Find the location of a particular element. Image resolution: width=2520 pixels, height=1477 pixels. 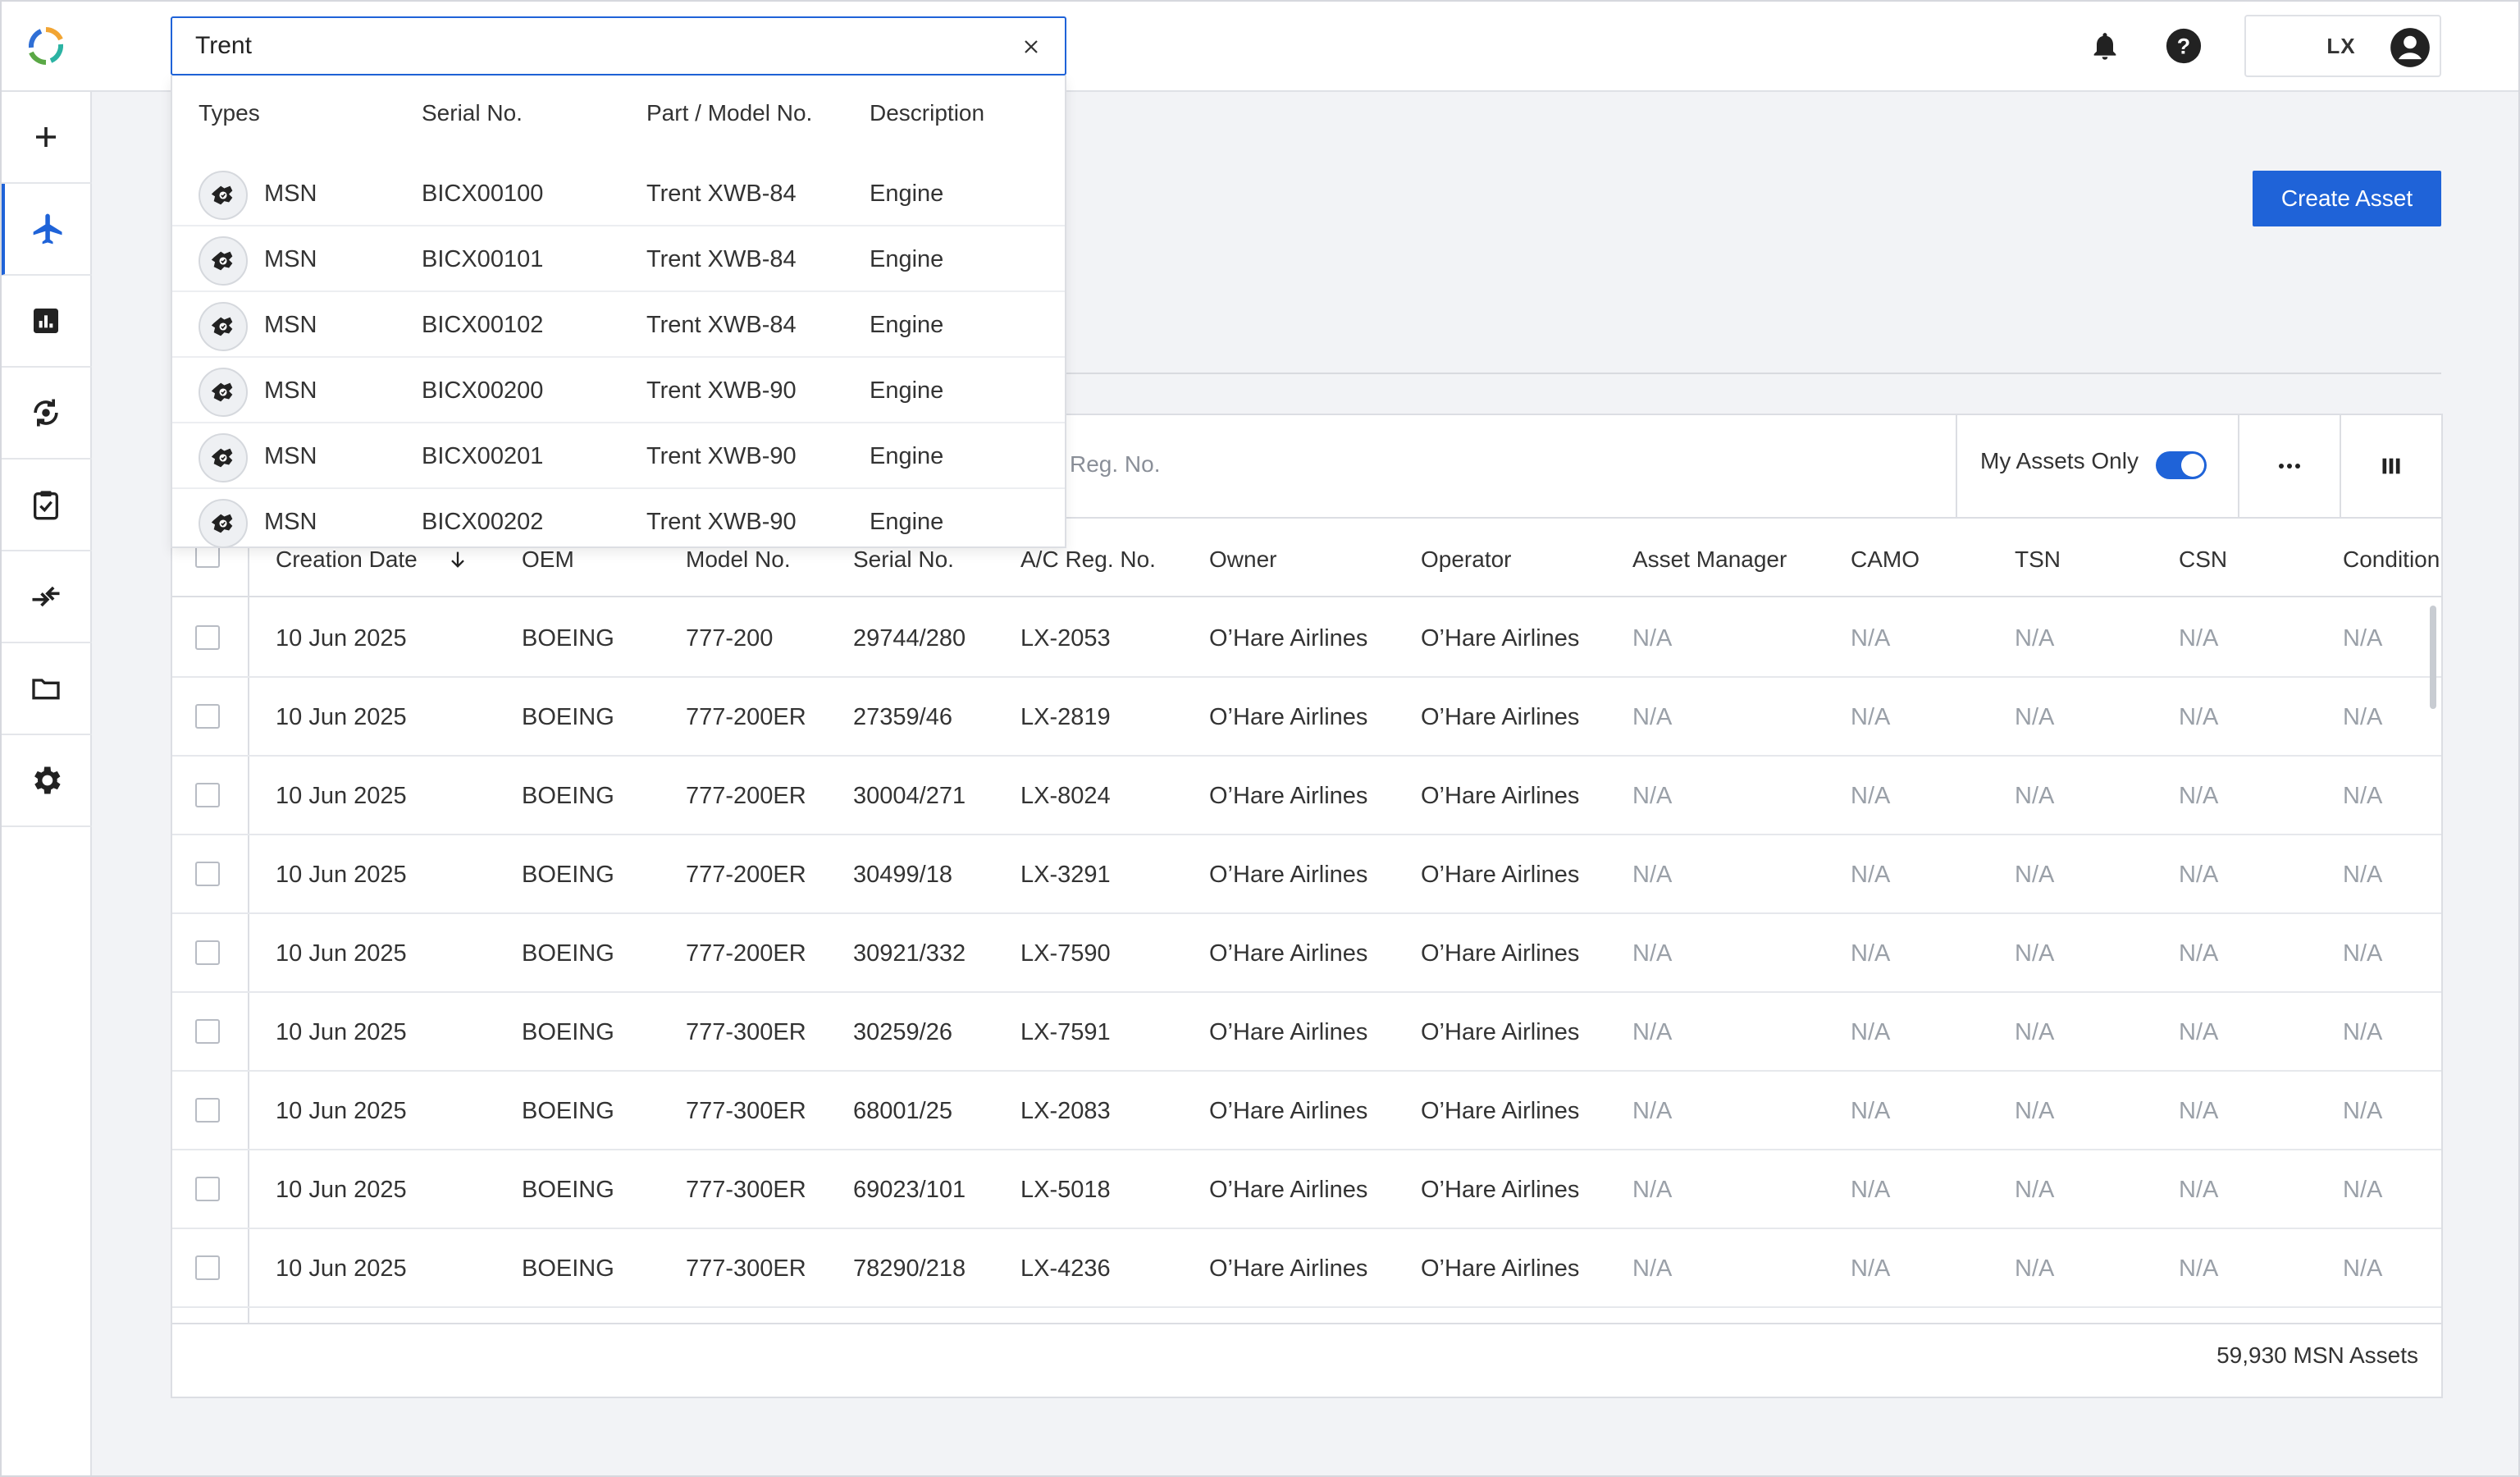

cell-ac-reg-no: LX-7591 is located at coordinates (1066, 1032).